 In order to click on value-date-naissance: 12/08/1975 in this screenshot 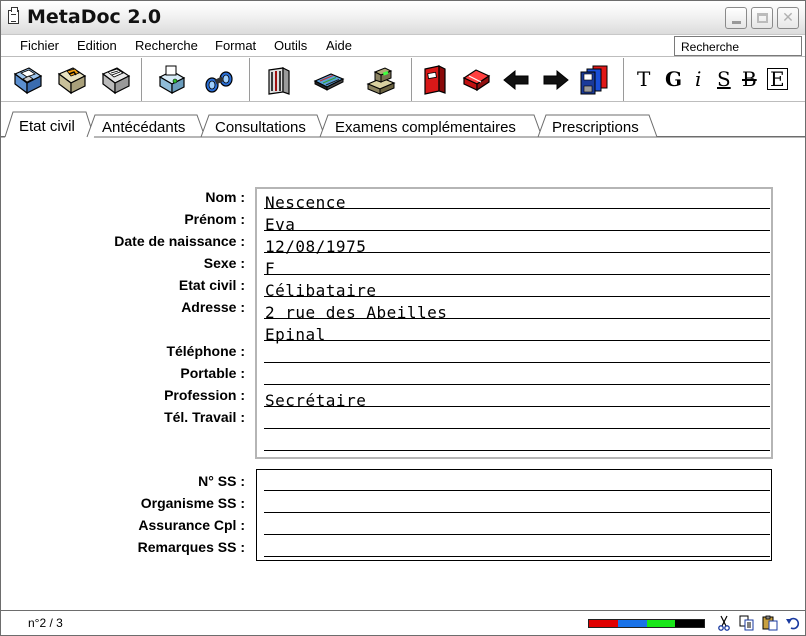, I will do `click(316, 246)`.